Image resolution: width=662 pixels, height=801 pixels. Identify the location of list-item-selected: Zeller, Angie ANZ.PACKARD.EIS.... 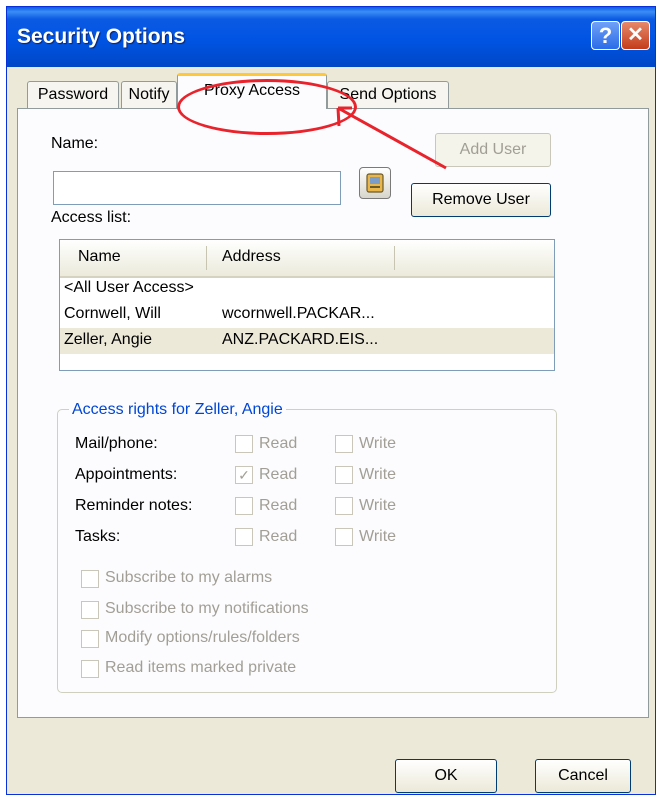
(307, 341).